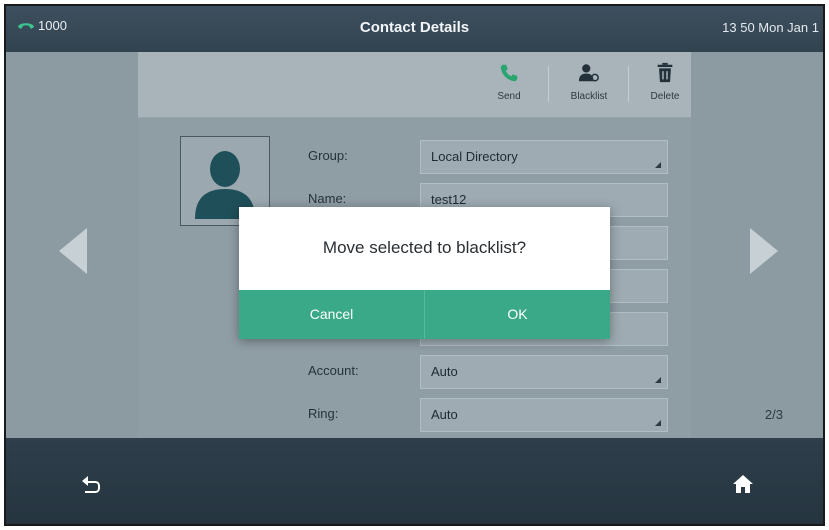 Image resolution: width=829 pixels, height=530 pixels. What do you see at coordinates (544, 372) in the screenshot?
I see `account-dropdown: Auto` at bounding box center [544, 372].